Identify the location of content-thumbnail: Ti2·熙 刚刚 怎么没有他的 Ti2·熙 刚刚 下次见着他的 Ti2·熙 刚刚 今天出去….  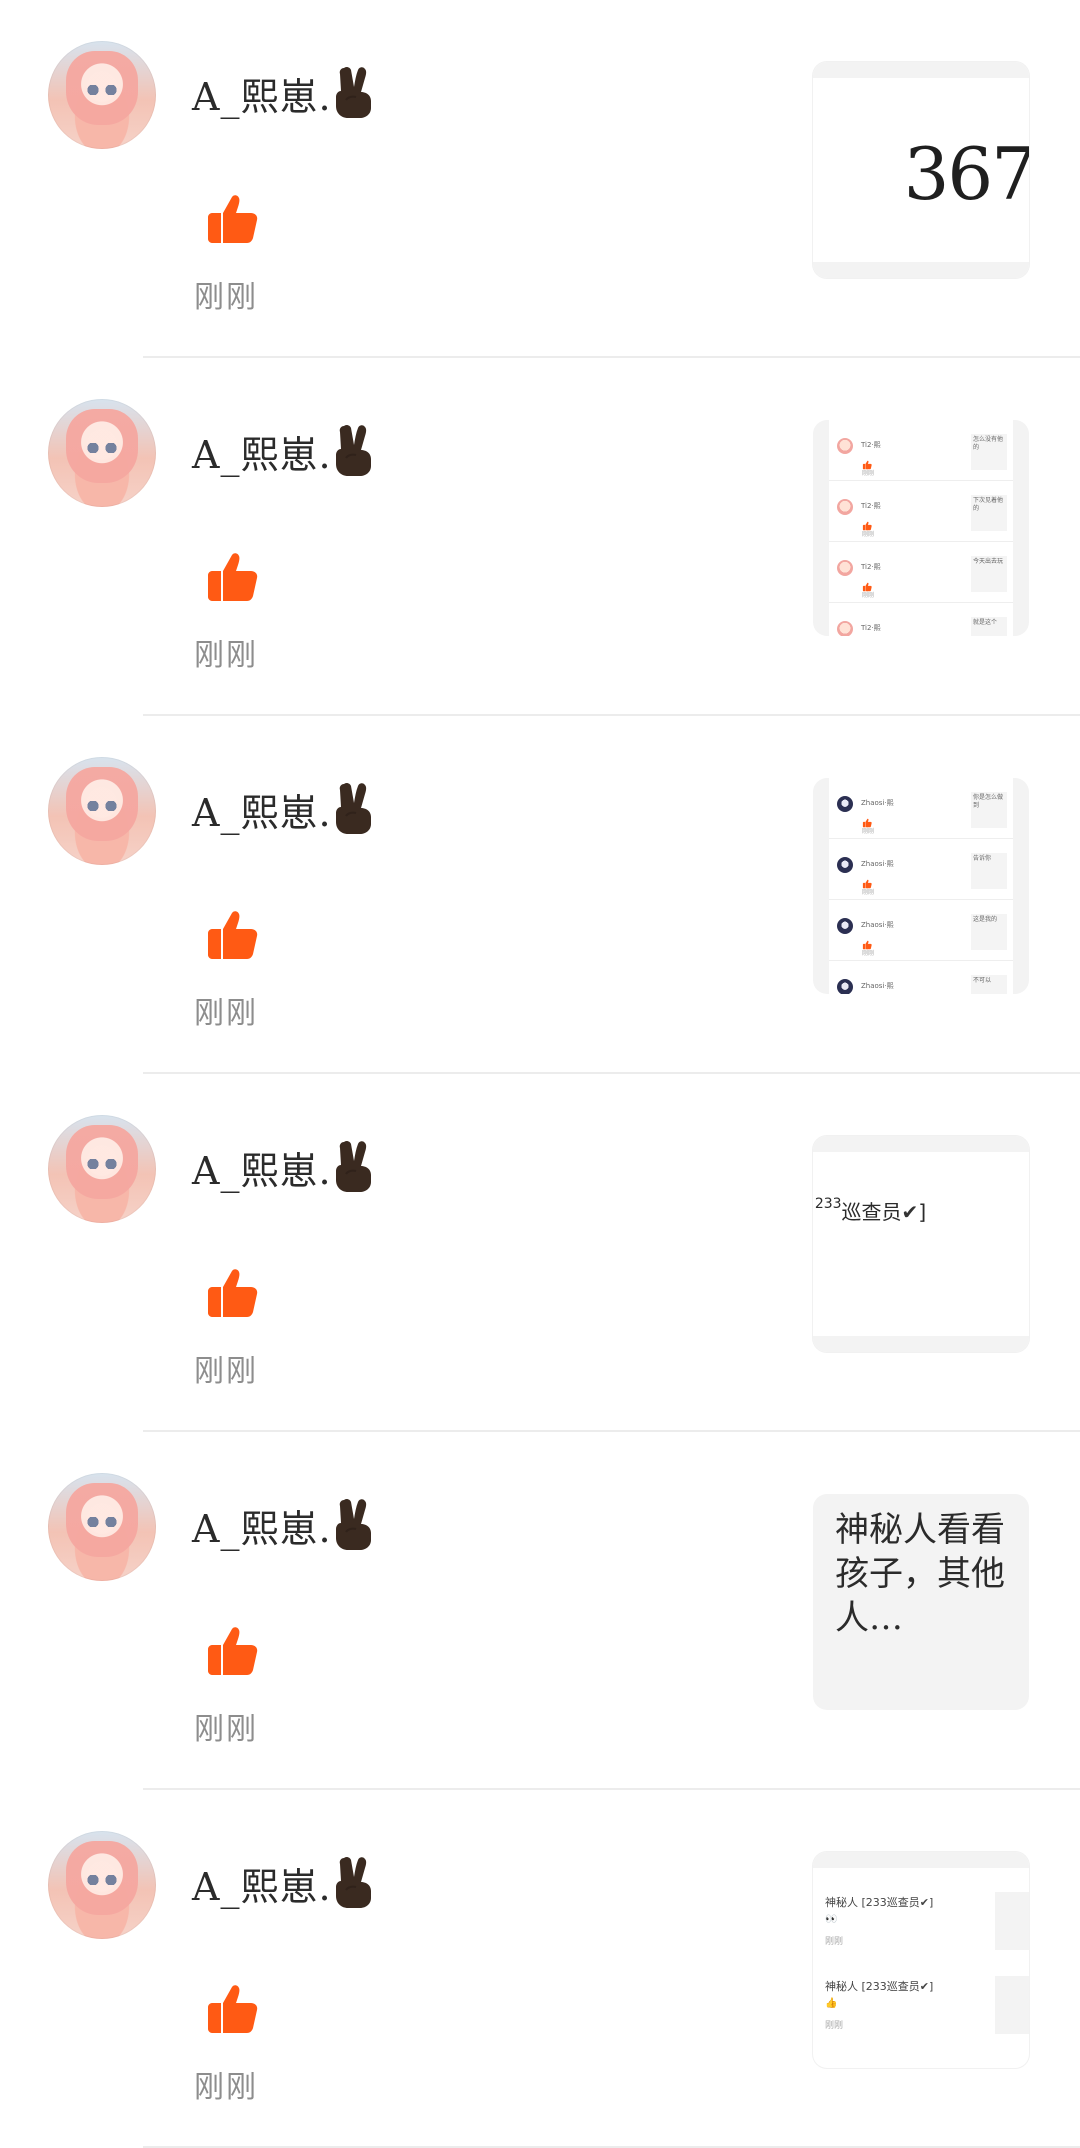
(921, 528).